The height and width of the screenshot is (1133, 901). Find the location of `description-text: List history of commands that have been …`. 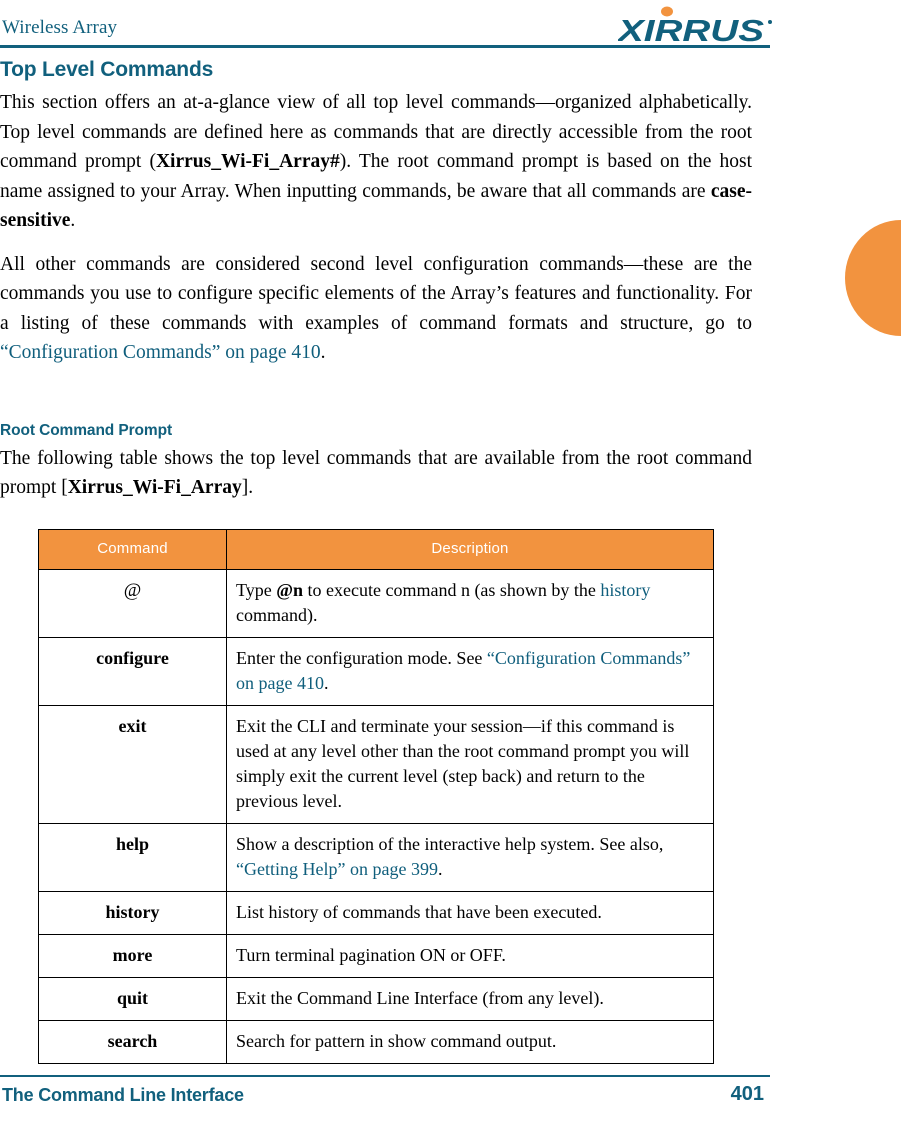

description-text: List history of commands that have been … is located at coordinates (419, 911).